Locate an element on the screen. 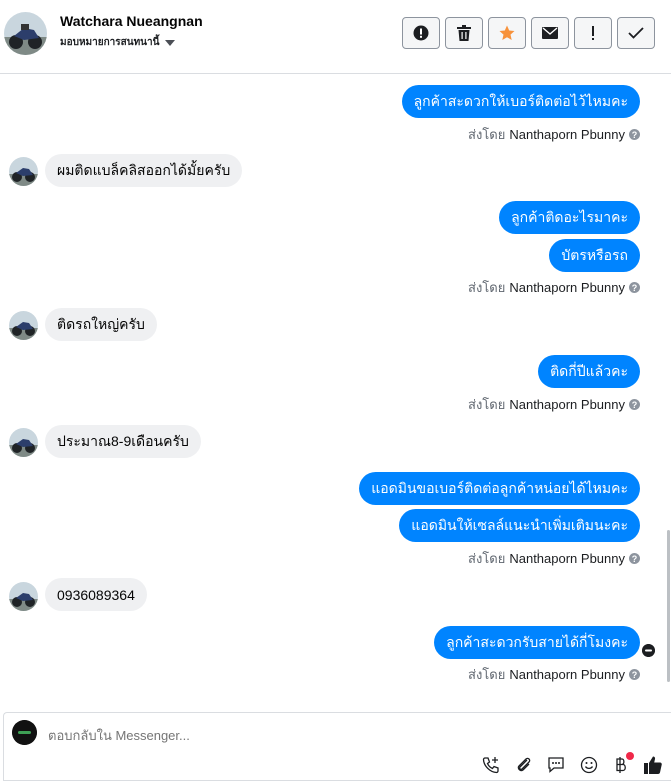 This screenshot has width=671, height=781. message-bubble: ลูกค้าสะดวกให้เบอร์ติดต่อไว้ไหมคะ is located at coordinates (520, 101).